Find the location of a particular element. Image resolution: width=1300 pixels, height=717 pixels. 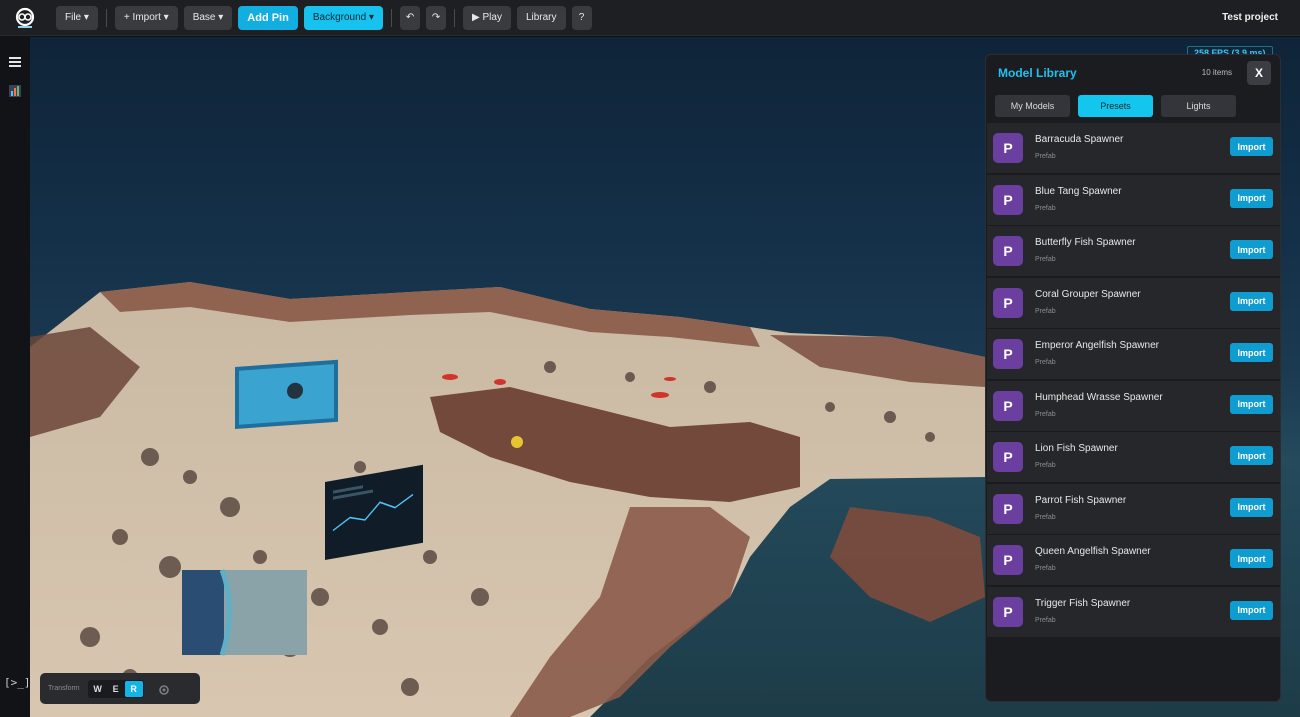

item-name: Blue Tang Spawner is located at coordinates (1078, 191).